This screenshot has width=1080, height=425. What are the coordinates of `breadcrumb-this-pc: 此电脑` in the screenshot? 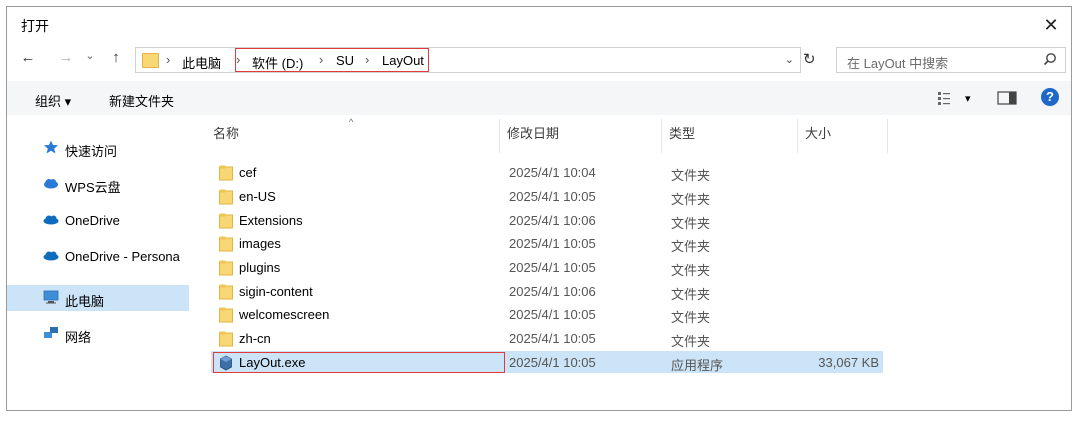 It's located at (201, 62).